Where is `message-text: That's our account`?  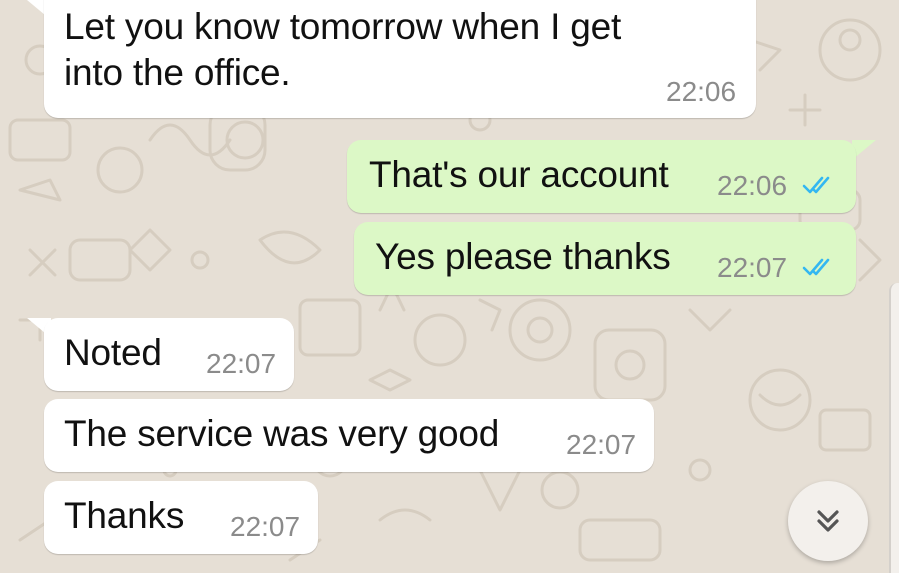
message-text: That's our account is located at coordinates (519, 174).